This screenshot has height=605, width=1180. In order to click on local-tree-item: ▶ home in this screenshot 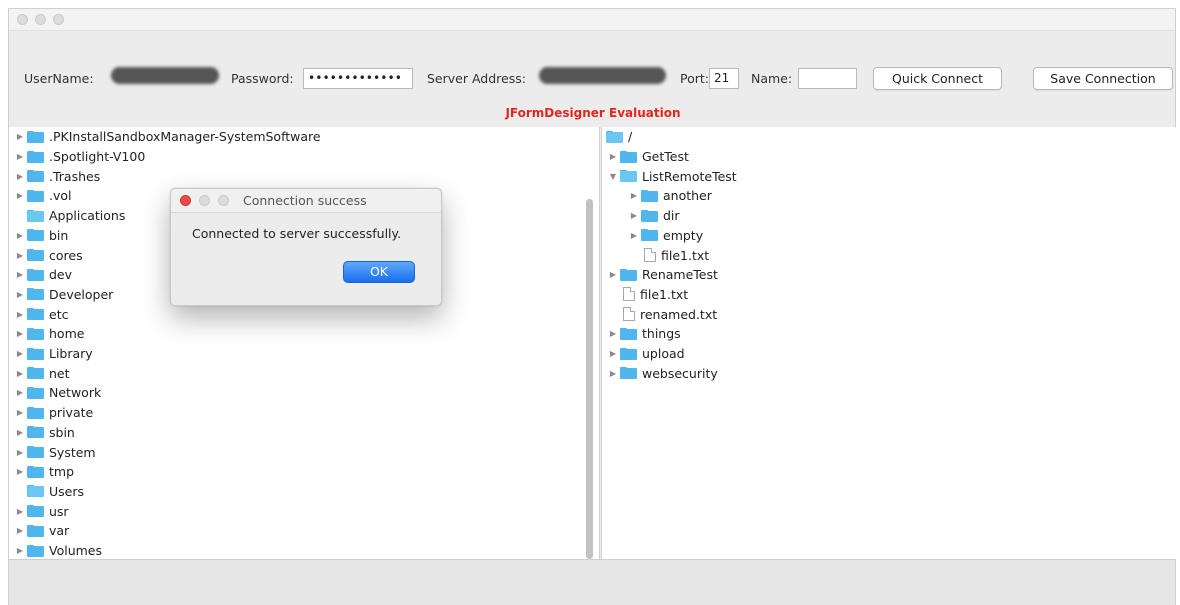, I will do `click(49, 334)`.